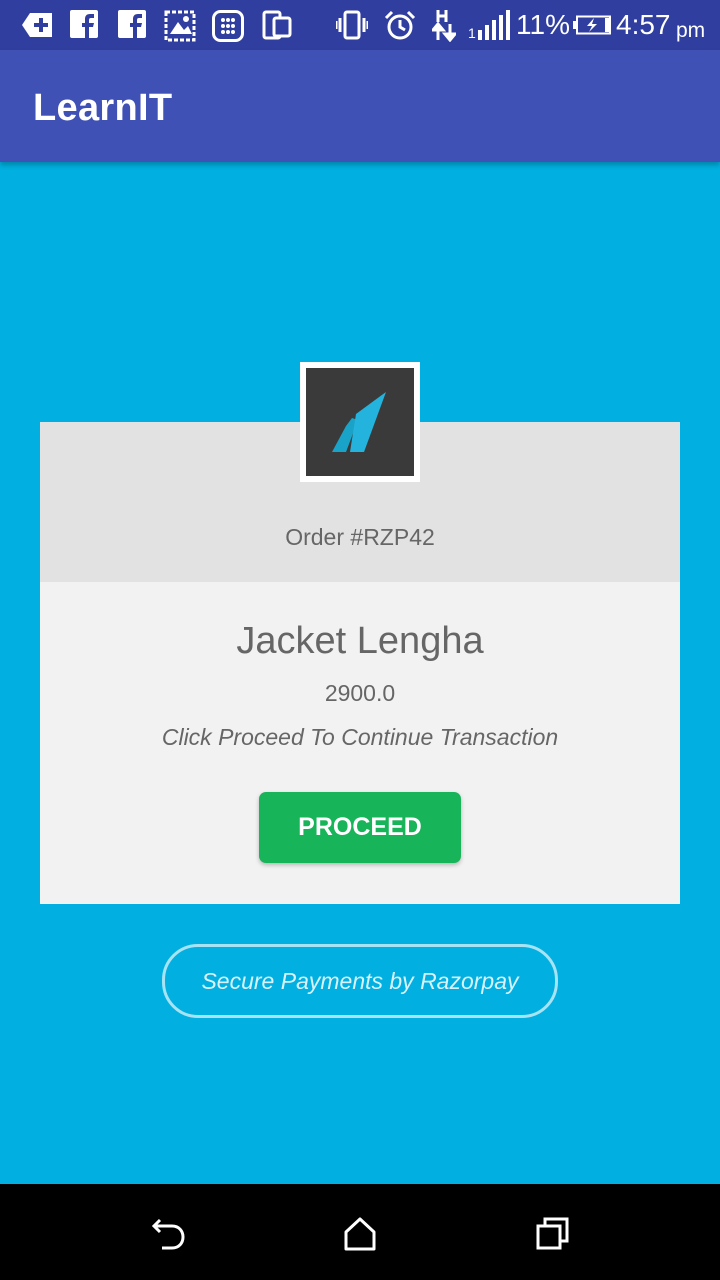 The image size is (720, 1280). Describe the element at coordinates (360, 827) in the screenshot. I see `proceed-button: PROCEED` at that location.